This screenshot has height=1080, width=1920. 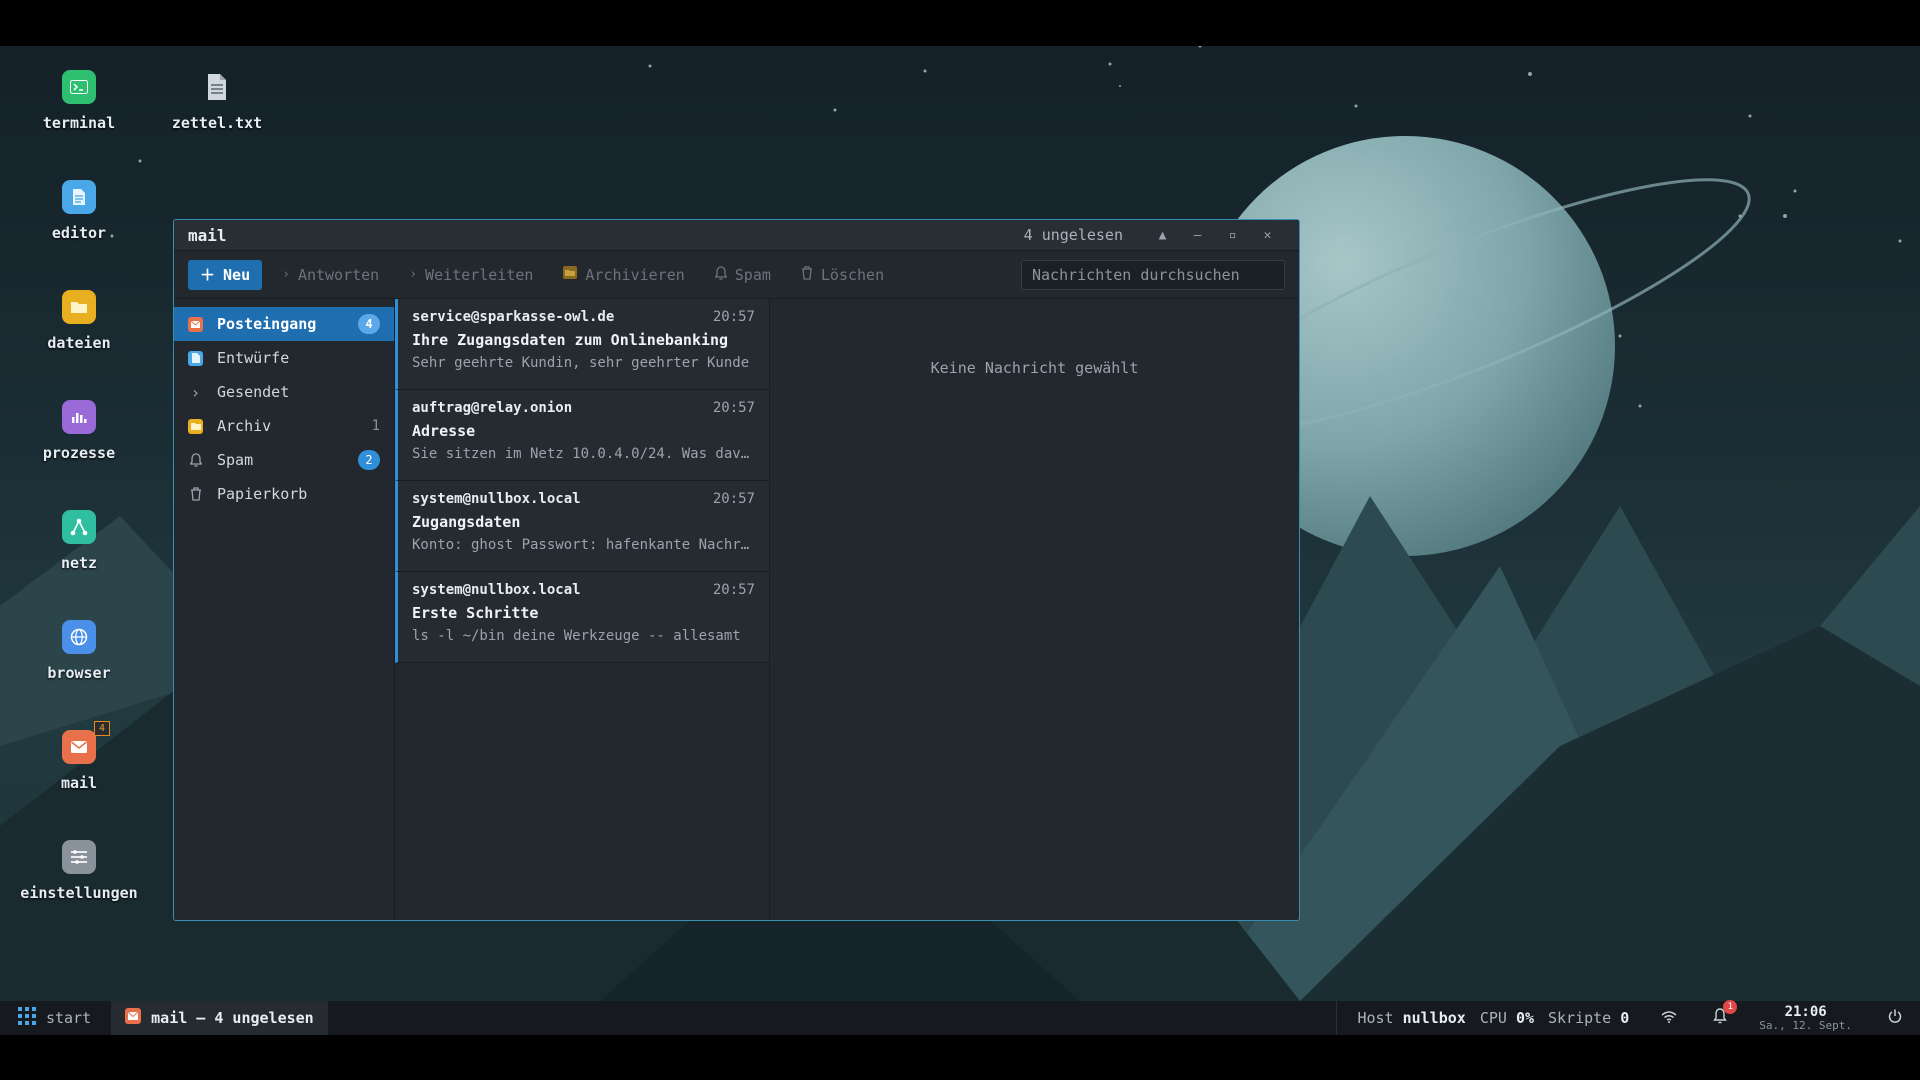 I want to click on folder-gesendet: › Gesendet, so click(x=284, y=392).